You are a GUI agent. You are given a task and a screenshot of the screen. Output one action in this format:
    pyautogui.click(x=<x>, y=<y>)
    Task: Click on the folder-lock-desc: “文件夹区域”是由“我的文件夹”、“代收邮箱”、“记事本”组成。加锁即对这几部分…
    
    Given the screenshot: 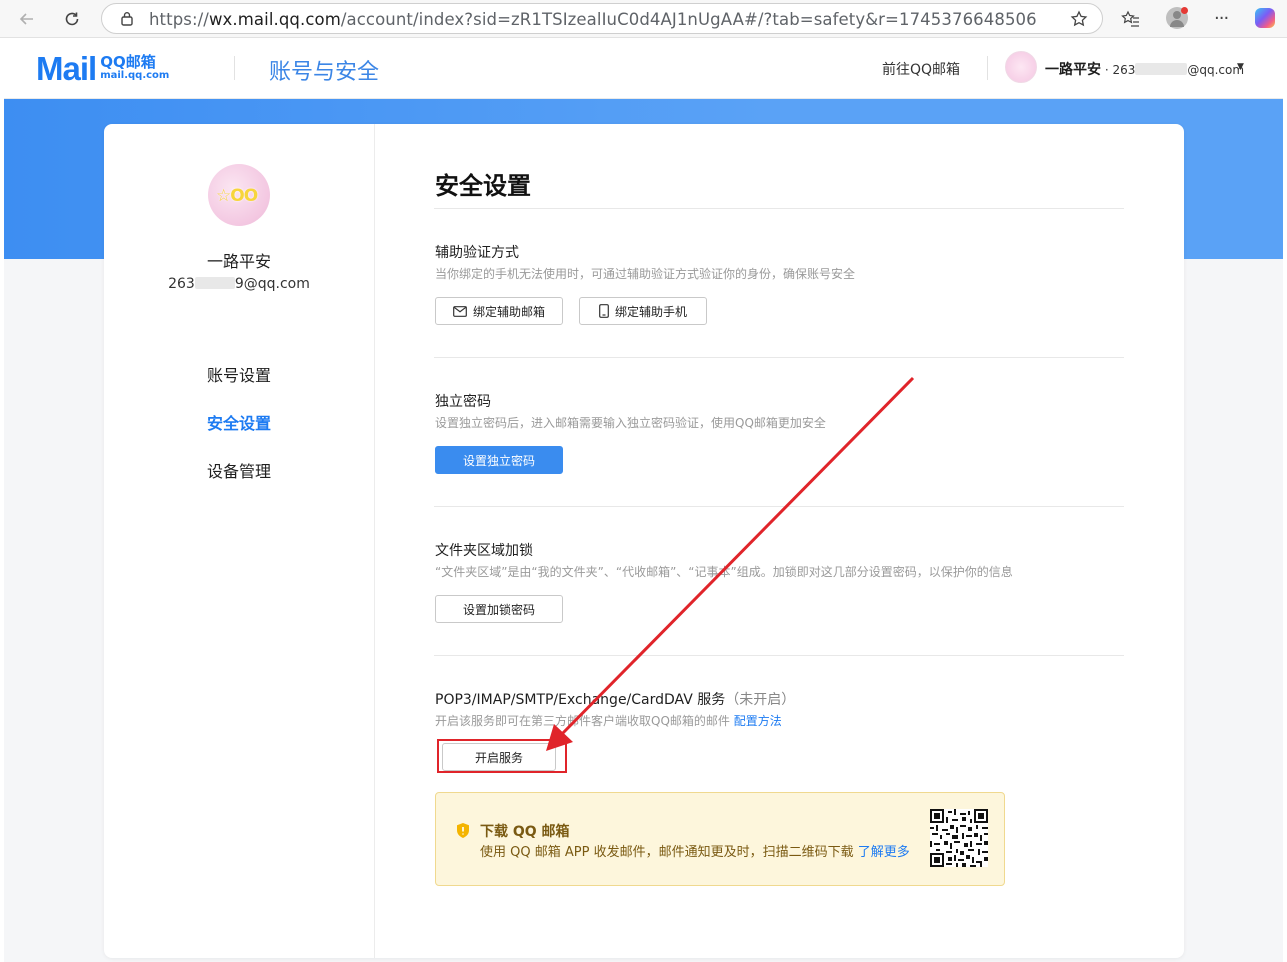 What is the action you would take?
    pyautogui.click(x=724, y=572)
    